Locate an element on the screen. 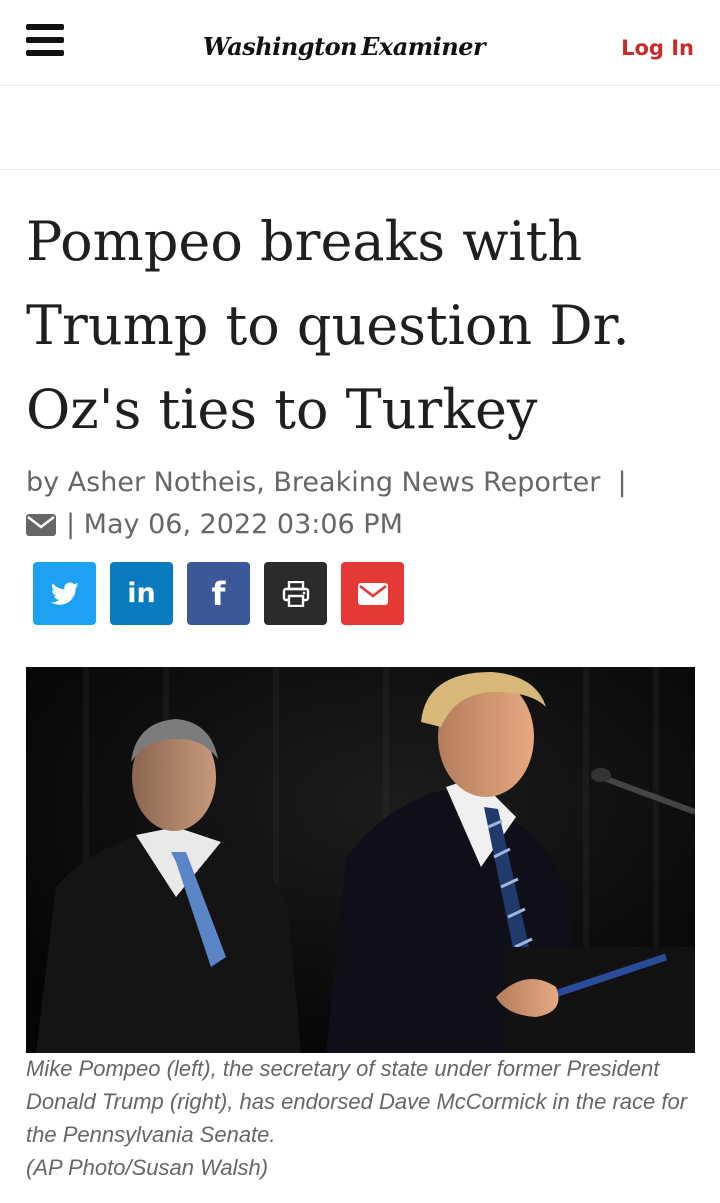 This screenshot has width=720, height=1203. linkedin-share-button: in is located at coordinates (141, 593).